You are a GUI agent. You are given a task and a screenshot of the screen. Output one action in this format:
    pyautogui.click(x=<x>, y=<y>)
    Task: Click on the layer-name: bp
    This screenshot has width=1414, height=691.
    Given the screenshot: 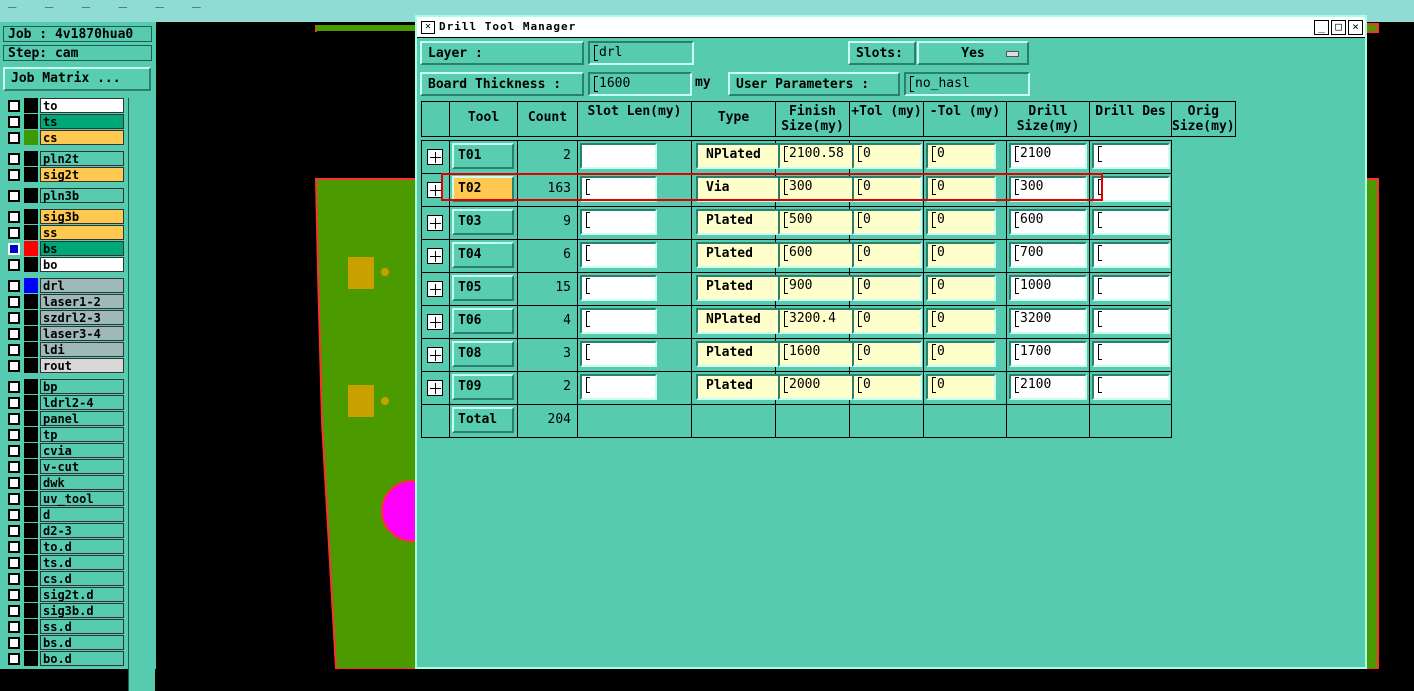 What is the action you would take?
    pyautogui.click(x=82, y=386)
    